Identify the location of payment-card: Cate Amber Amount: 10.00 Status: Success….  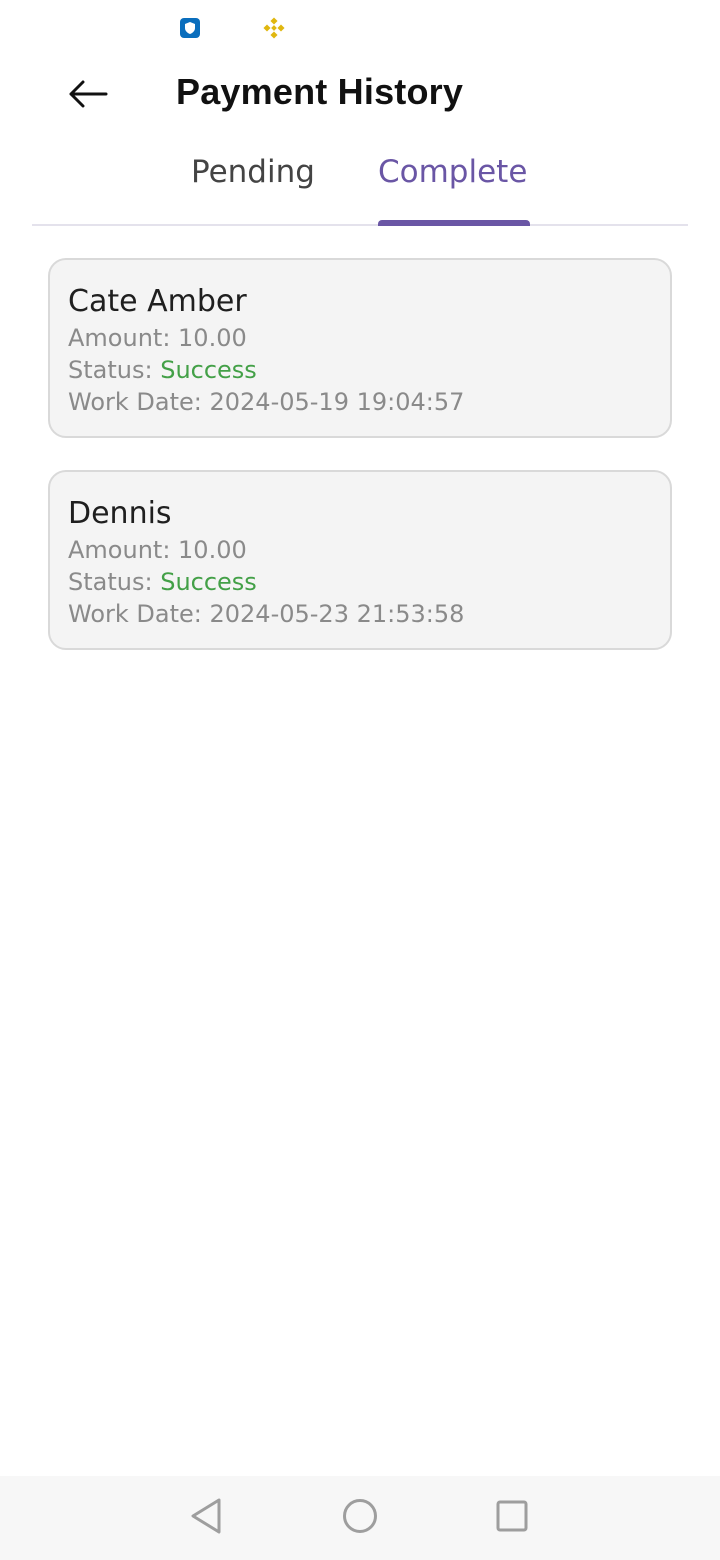
(360, 348).